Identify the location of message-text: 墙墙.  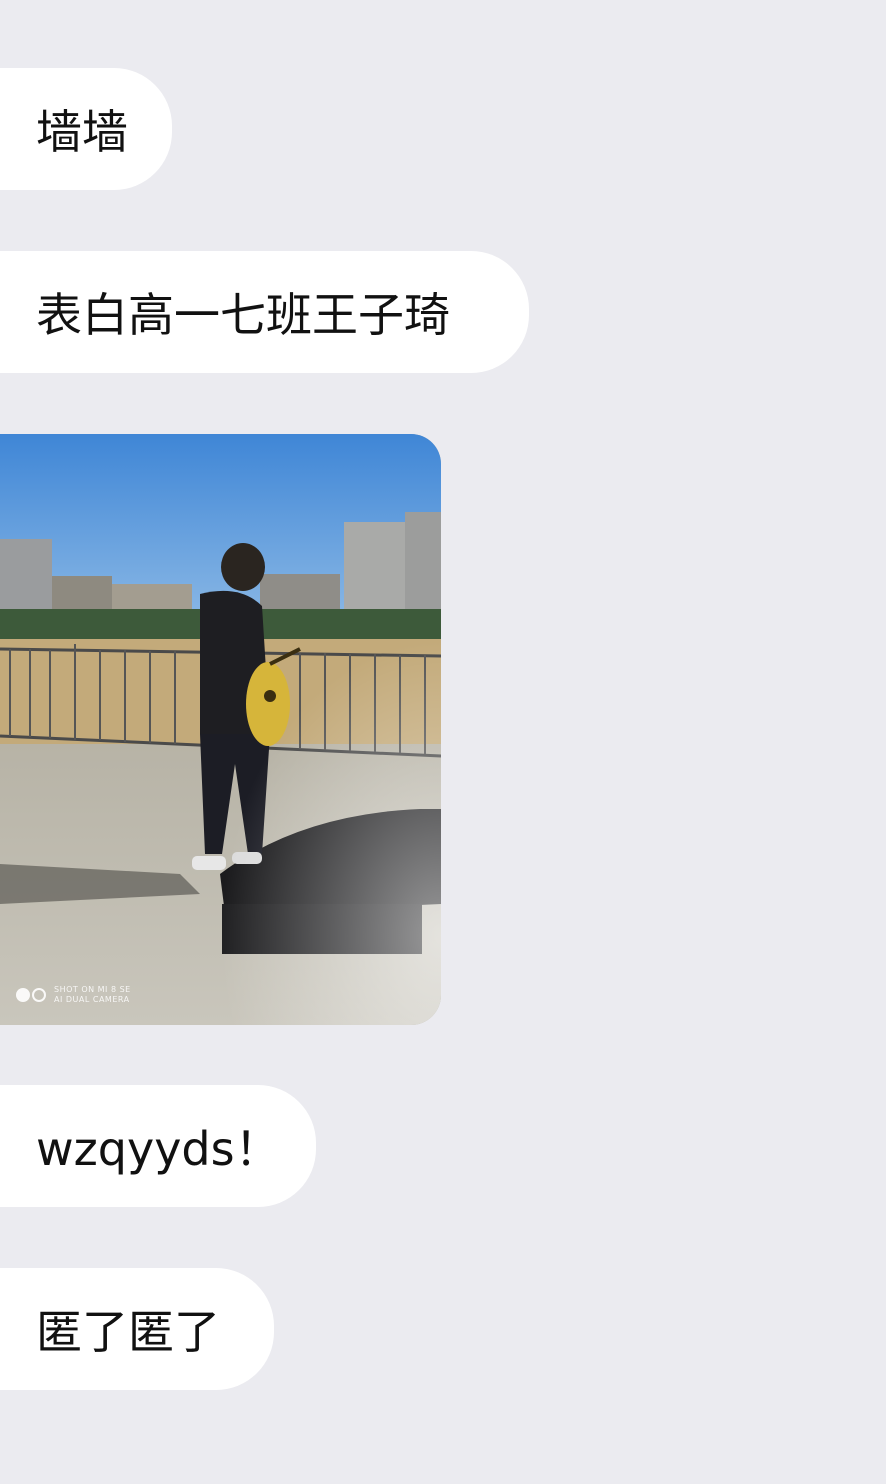
(82, 132).